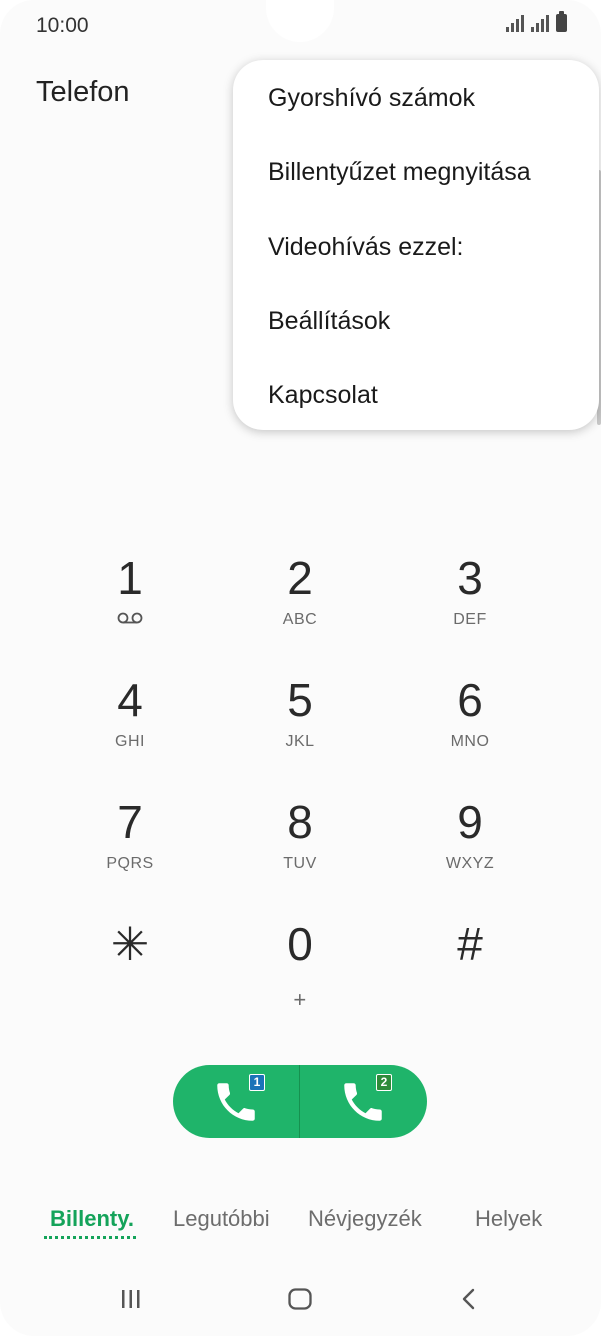 The height and width of the screenshot is (1336, 601). Describe the element at coordinates (300, 21) in the screenshot. I see `camera-notch` at that location.